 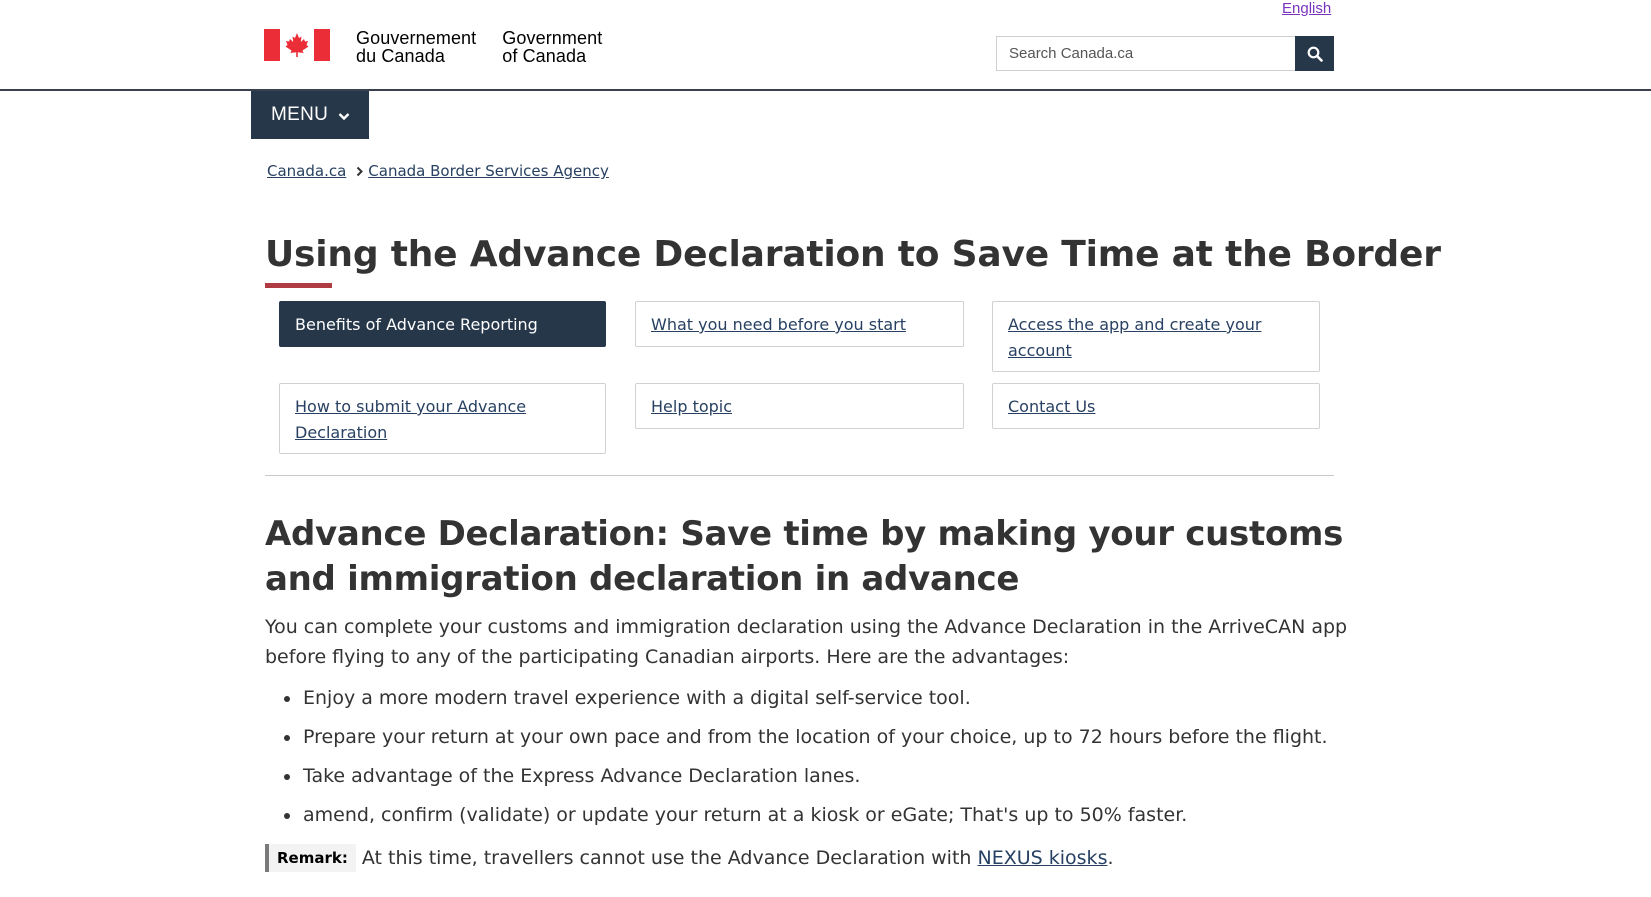 I want to click on search-button, so click(x=1314, y=53).